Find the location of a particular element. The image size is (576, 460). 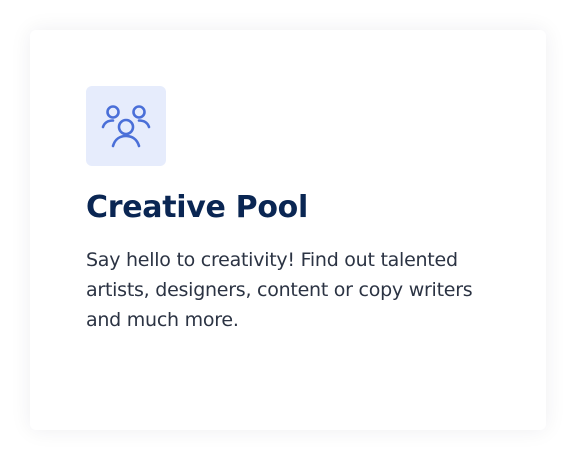

card-title: Creative Pool is located at coordinates (197, 207).